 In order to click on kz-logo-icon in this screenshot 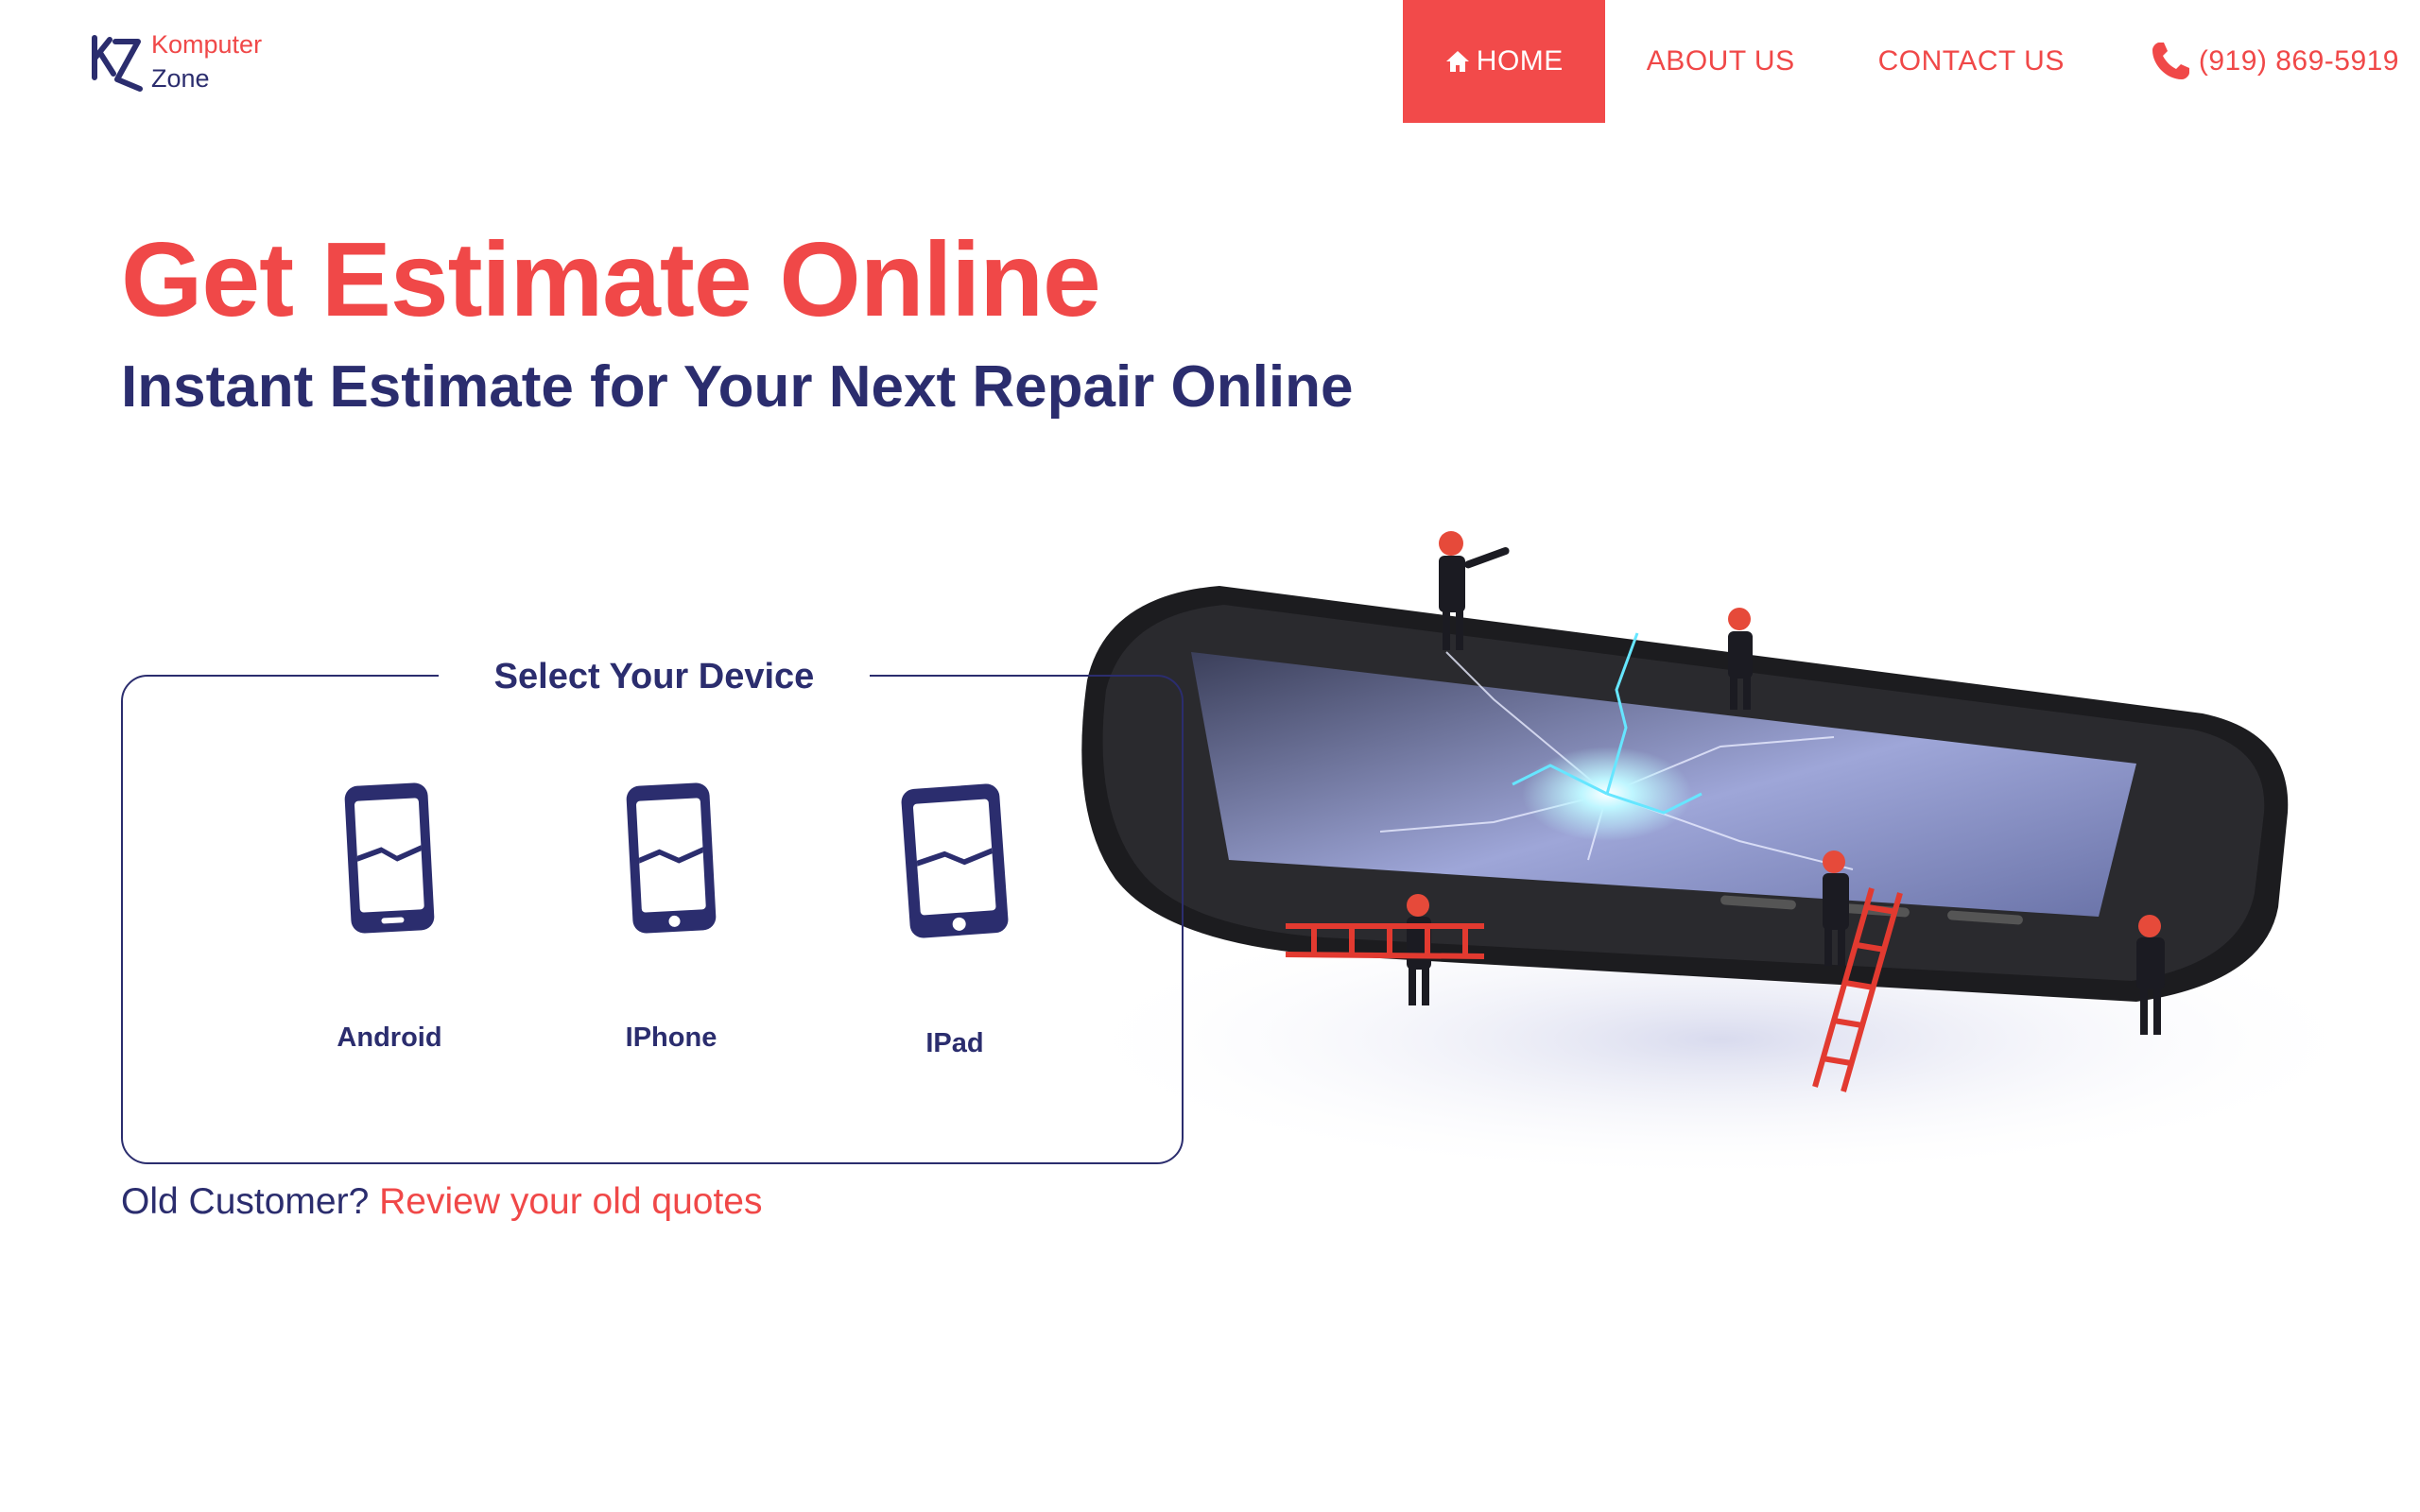, I will do `click(117, 63)`.